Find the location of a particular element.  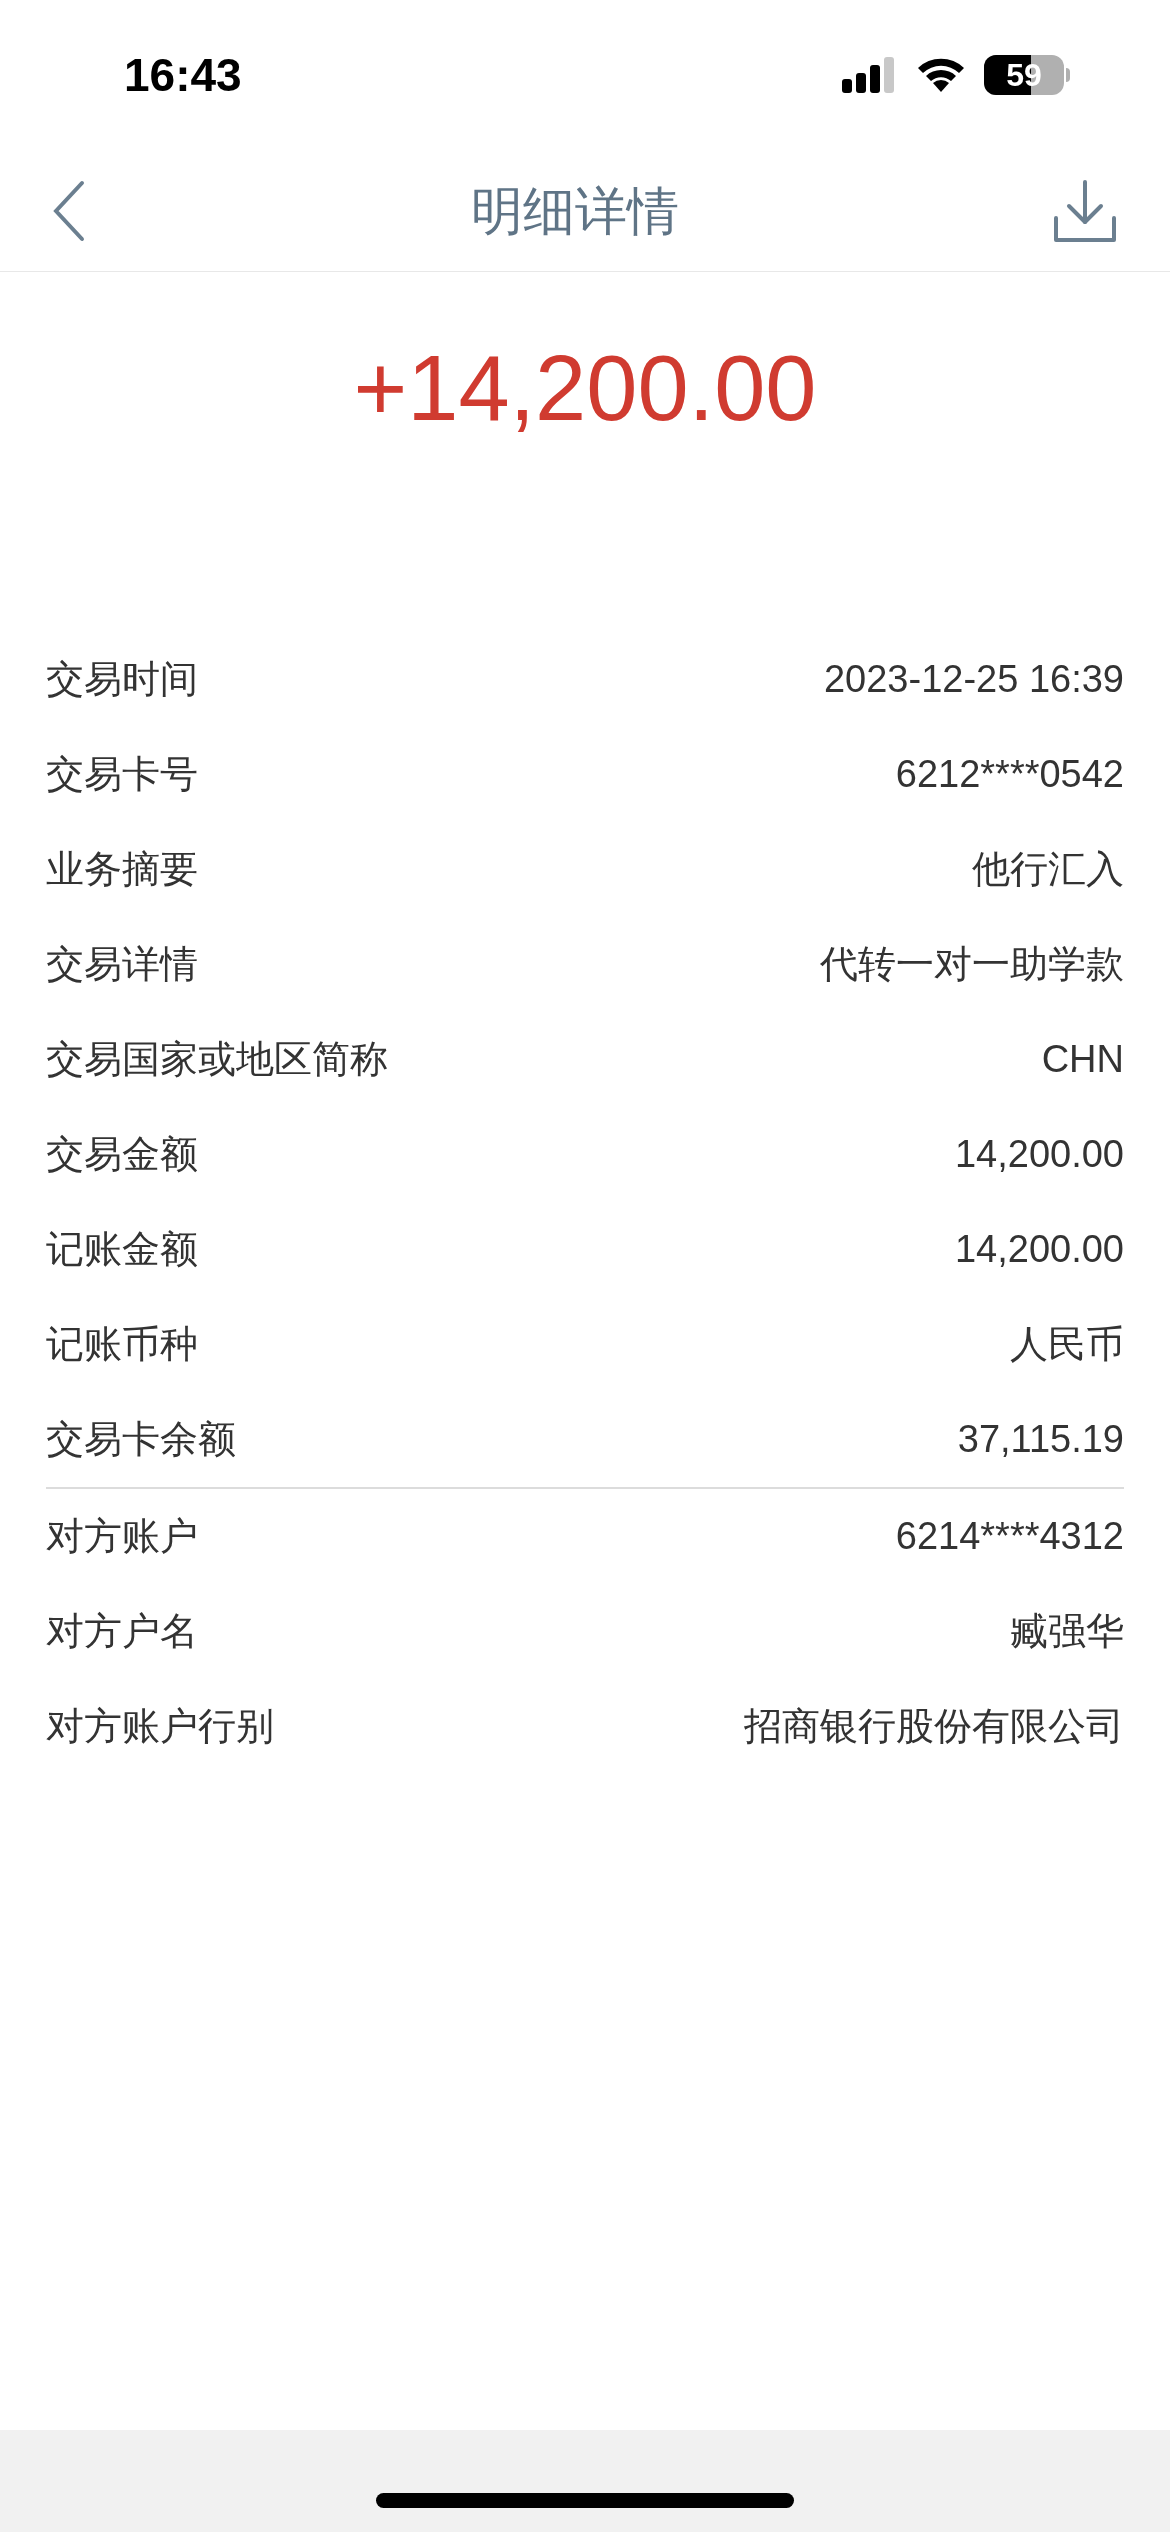

field-value: 臧强华 is located at coordinates (1067, 1631).